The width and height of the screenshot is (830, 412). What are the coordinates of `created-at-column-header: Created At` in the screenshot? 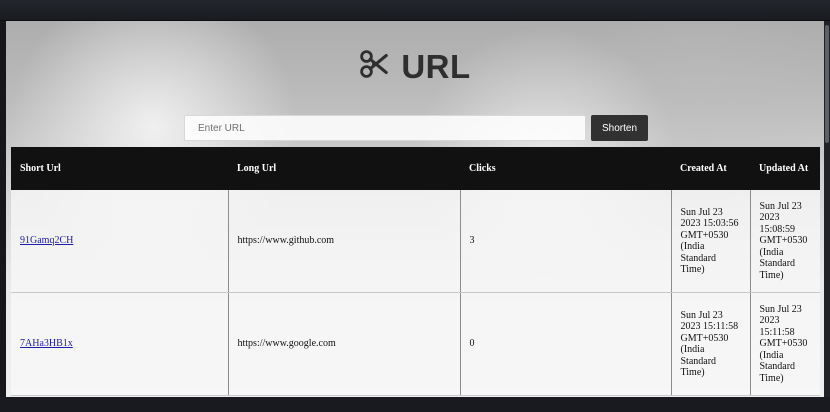 It's located at (710, 168).